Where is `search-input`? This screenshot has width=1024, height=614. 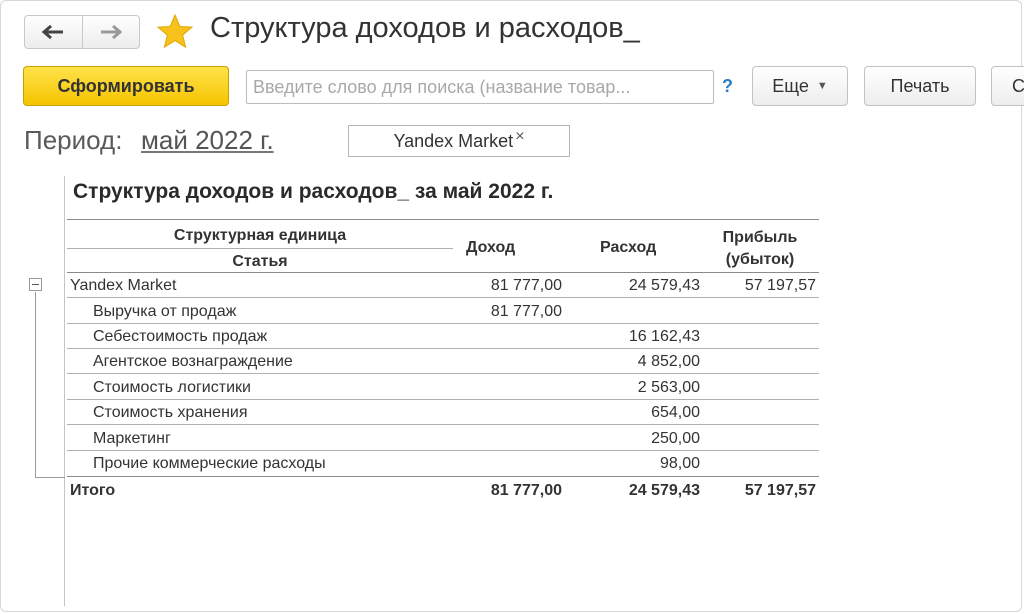
search-input is located at coordinates (480, 87).